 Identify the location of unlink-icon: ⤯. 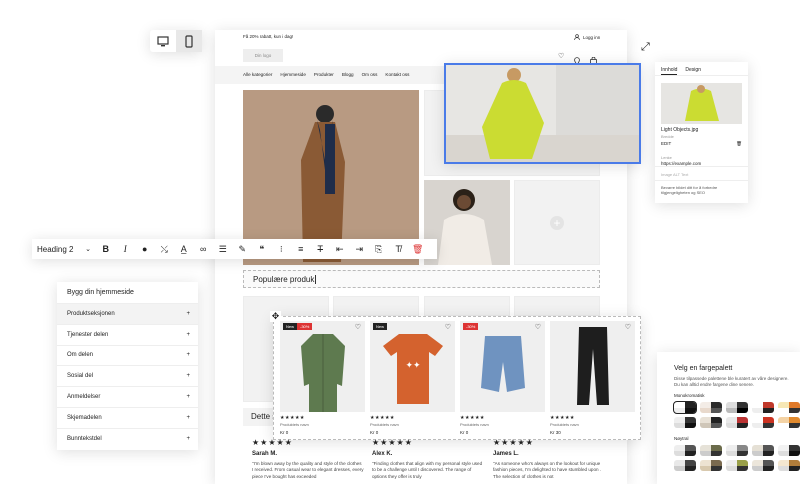
(165, 249).